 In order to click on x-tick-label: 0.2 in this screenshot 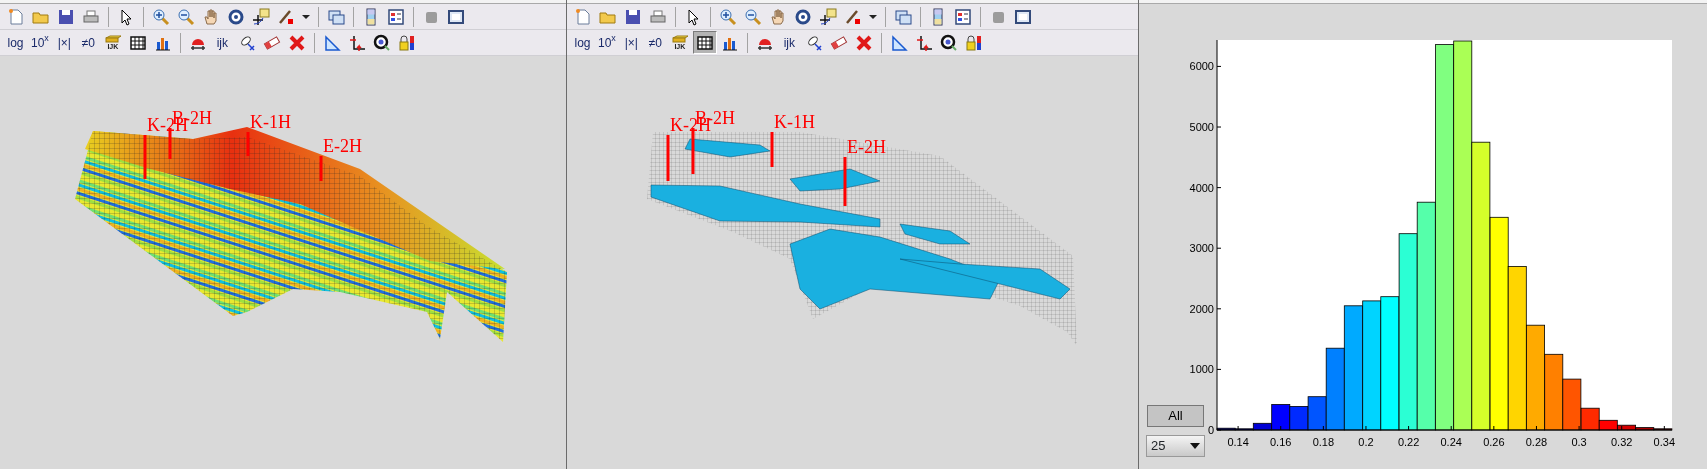, I will do `click(1366, 442)`.